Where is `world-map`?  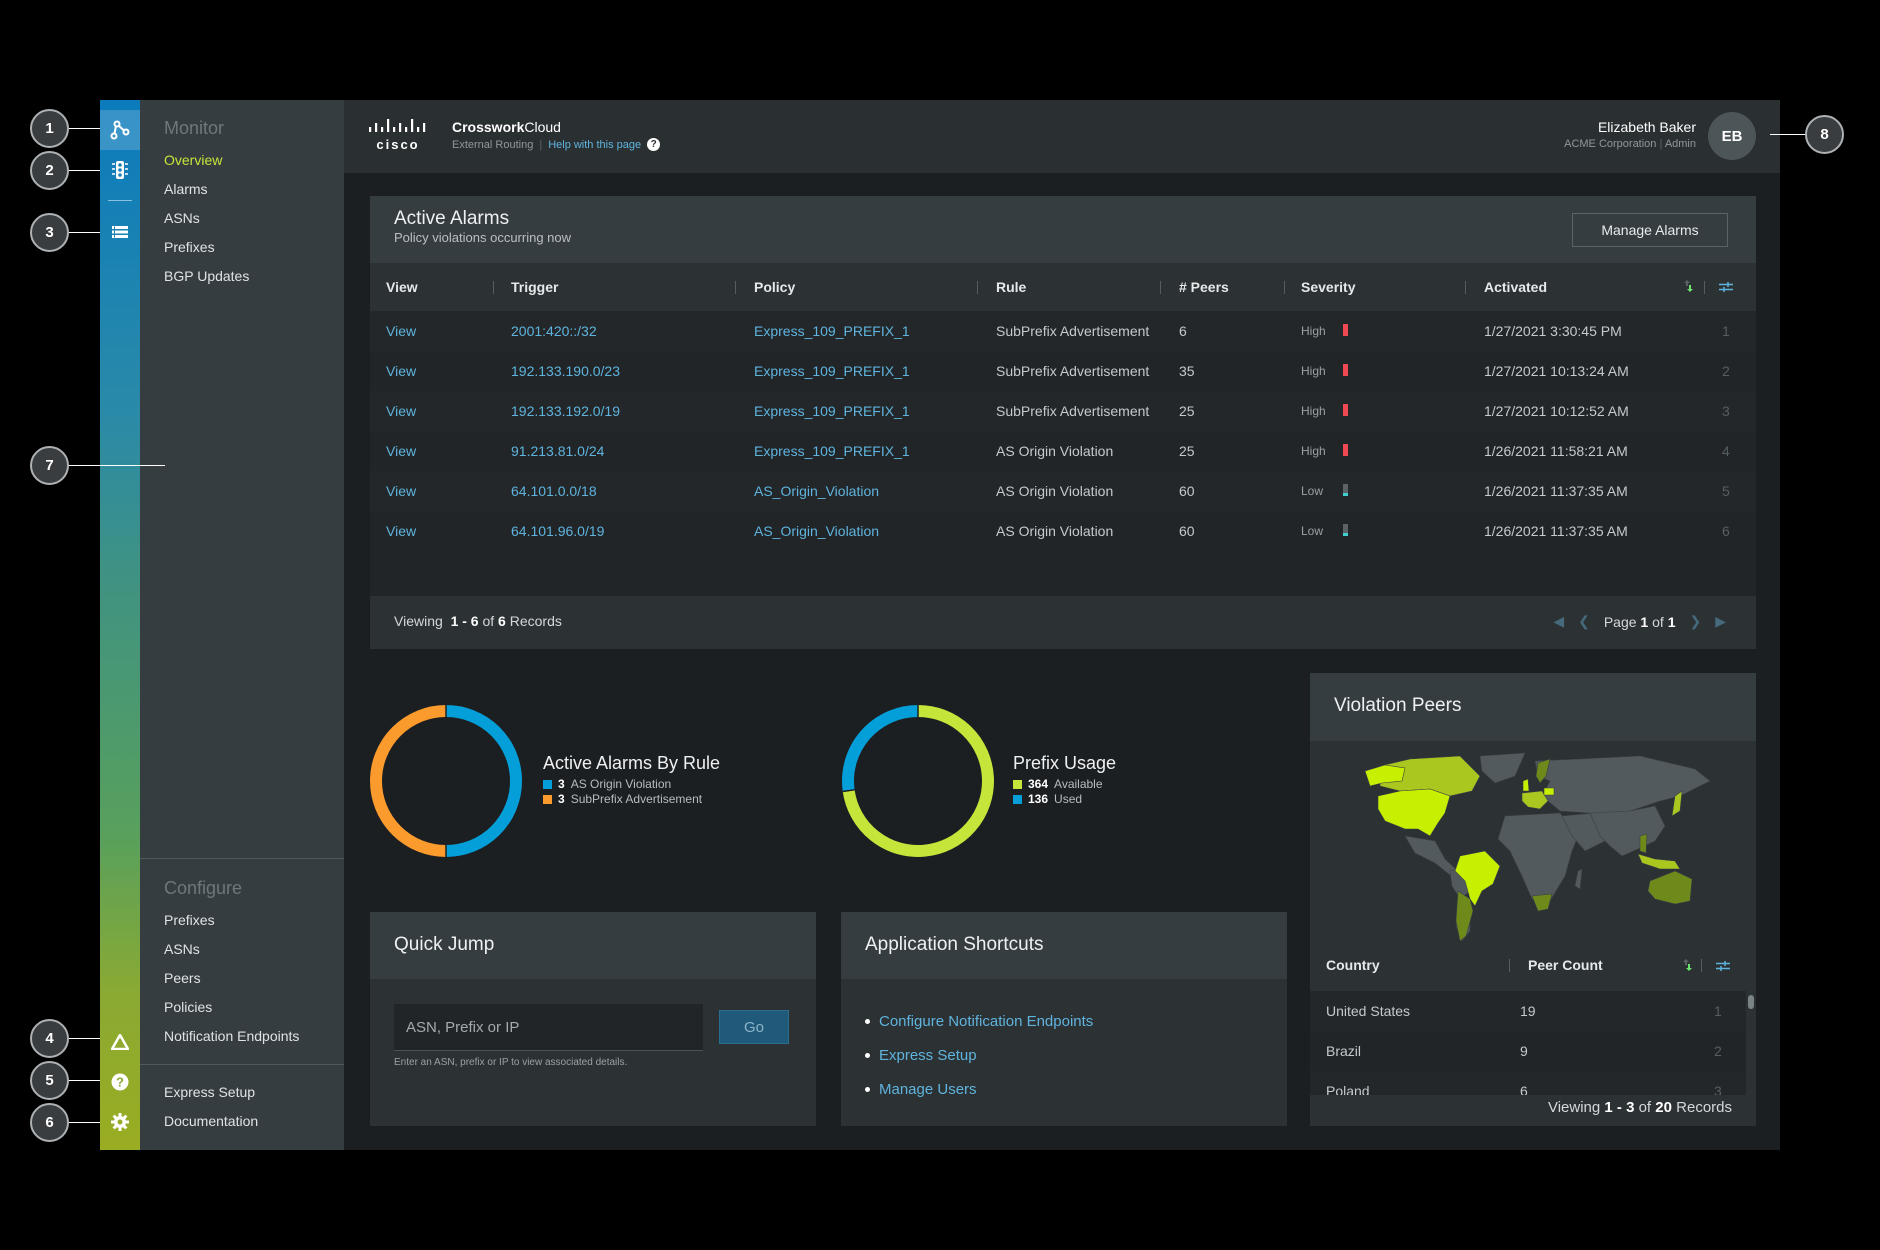
world-map is located at coordinates (1533, 841).